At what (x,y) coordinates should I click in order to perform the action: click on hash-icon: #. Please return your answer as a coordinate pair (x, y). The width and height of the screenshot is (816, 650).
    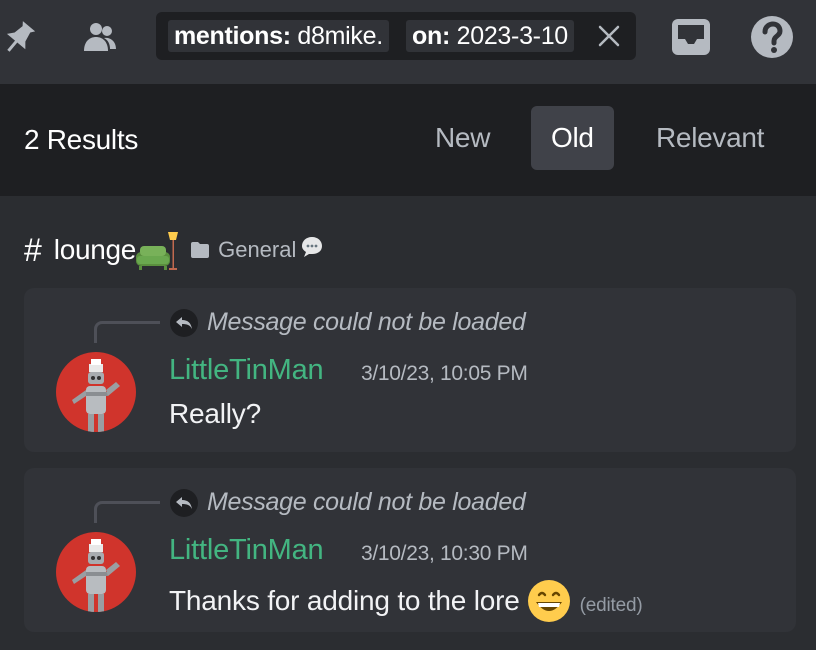
    Looking at the image, I should click on (33, 249).